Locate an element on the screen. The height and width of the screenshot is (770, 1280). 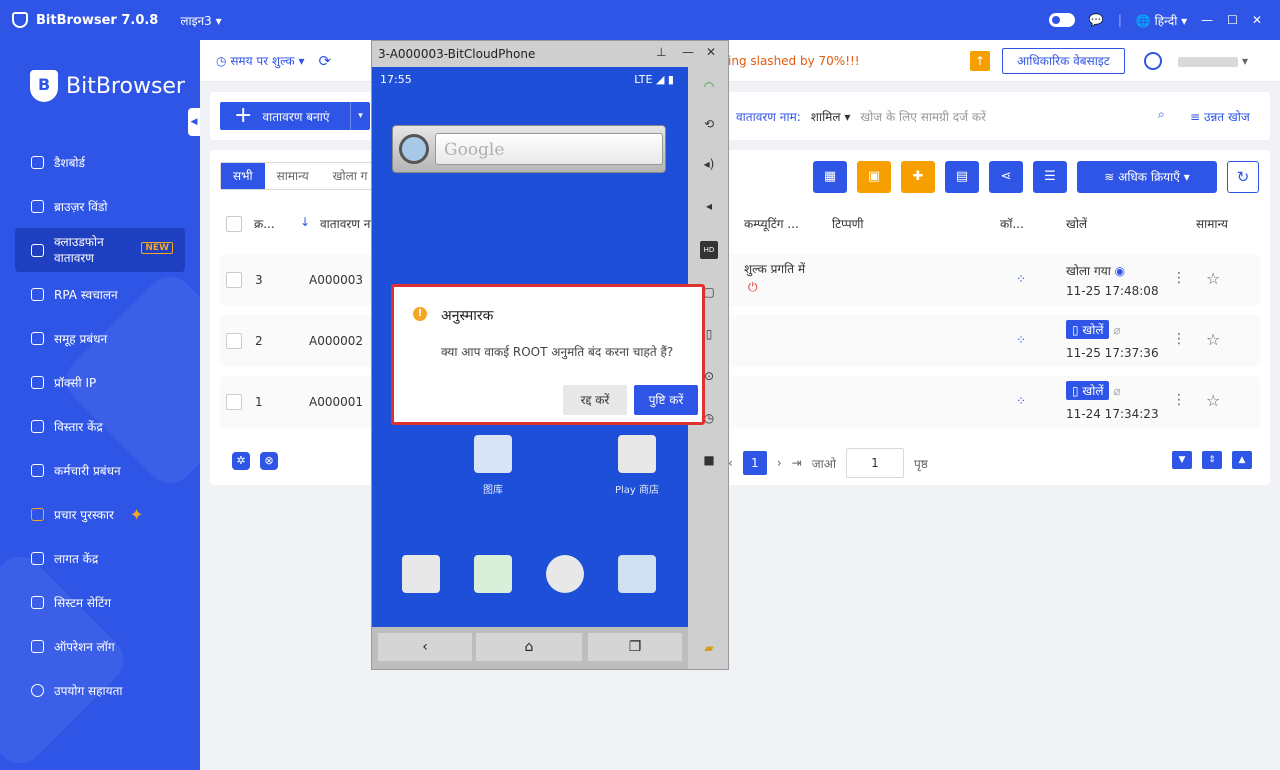
power-icon: ⏻ is located at coordinates (753, 287).